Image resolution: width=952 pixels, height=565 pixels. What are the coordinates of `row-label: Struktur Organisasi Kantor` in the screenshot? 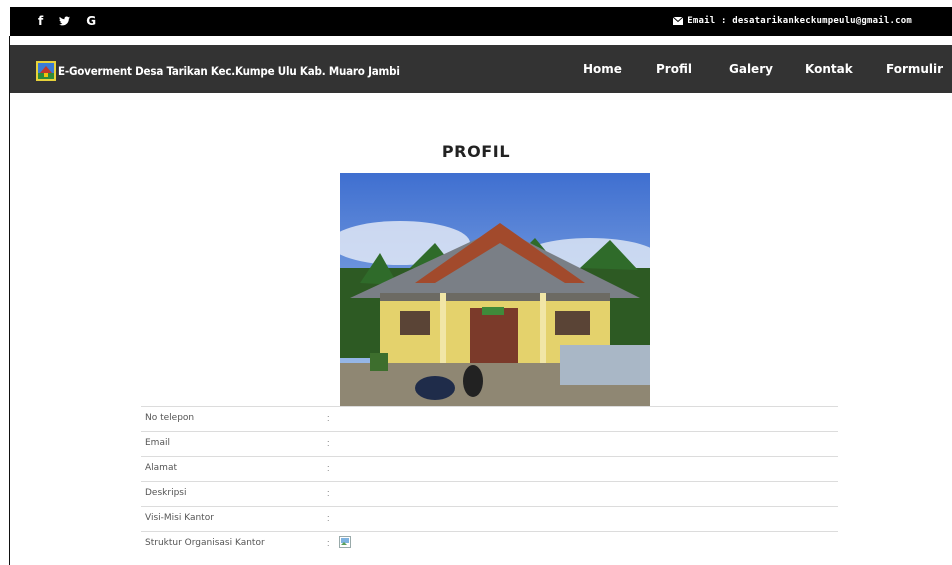 It's located at (205, 543).